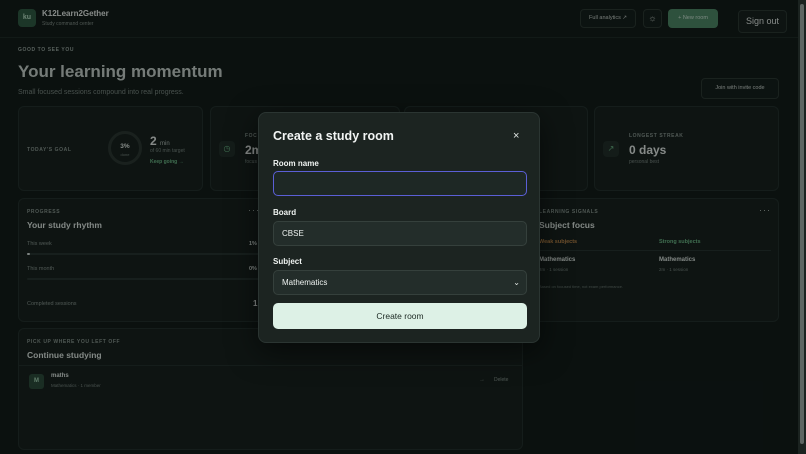 The height and width of the screenshot is (454, 806). I want to click on subject-selected-value: Mathematics, so click(305, 282).